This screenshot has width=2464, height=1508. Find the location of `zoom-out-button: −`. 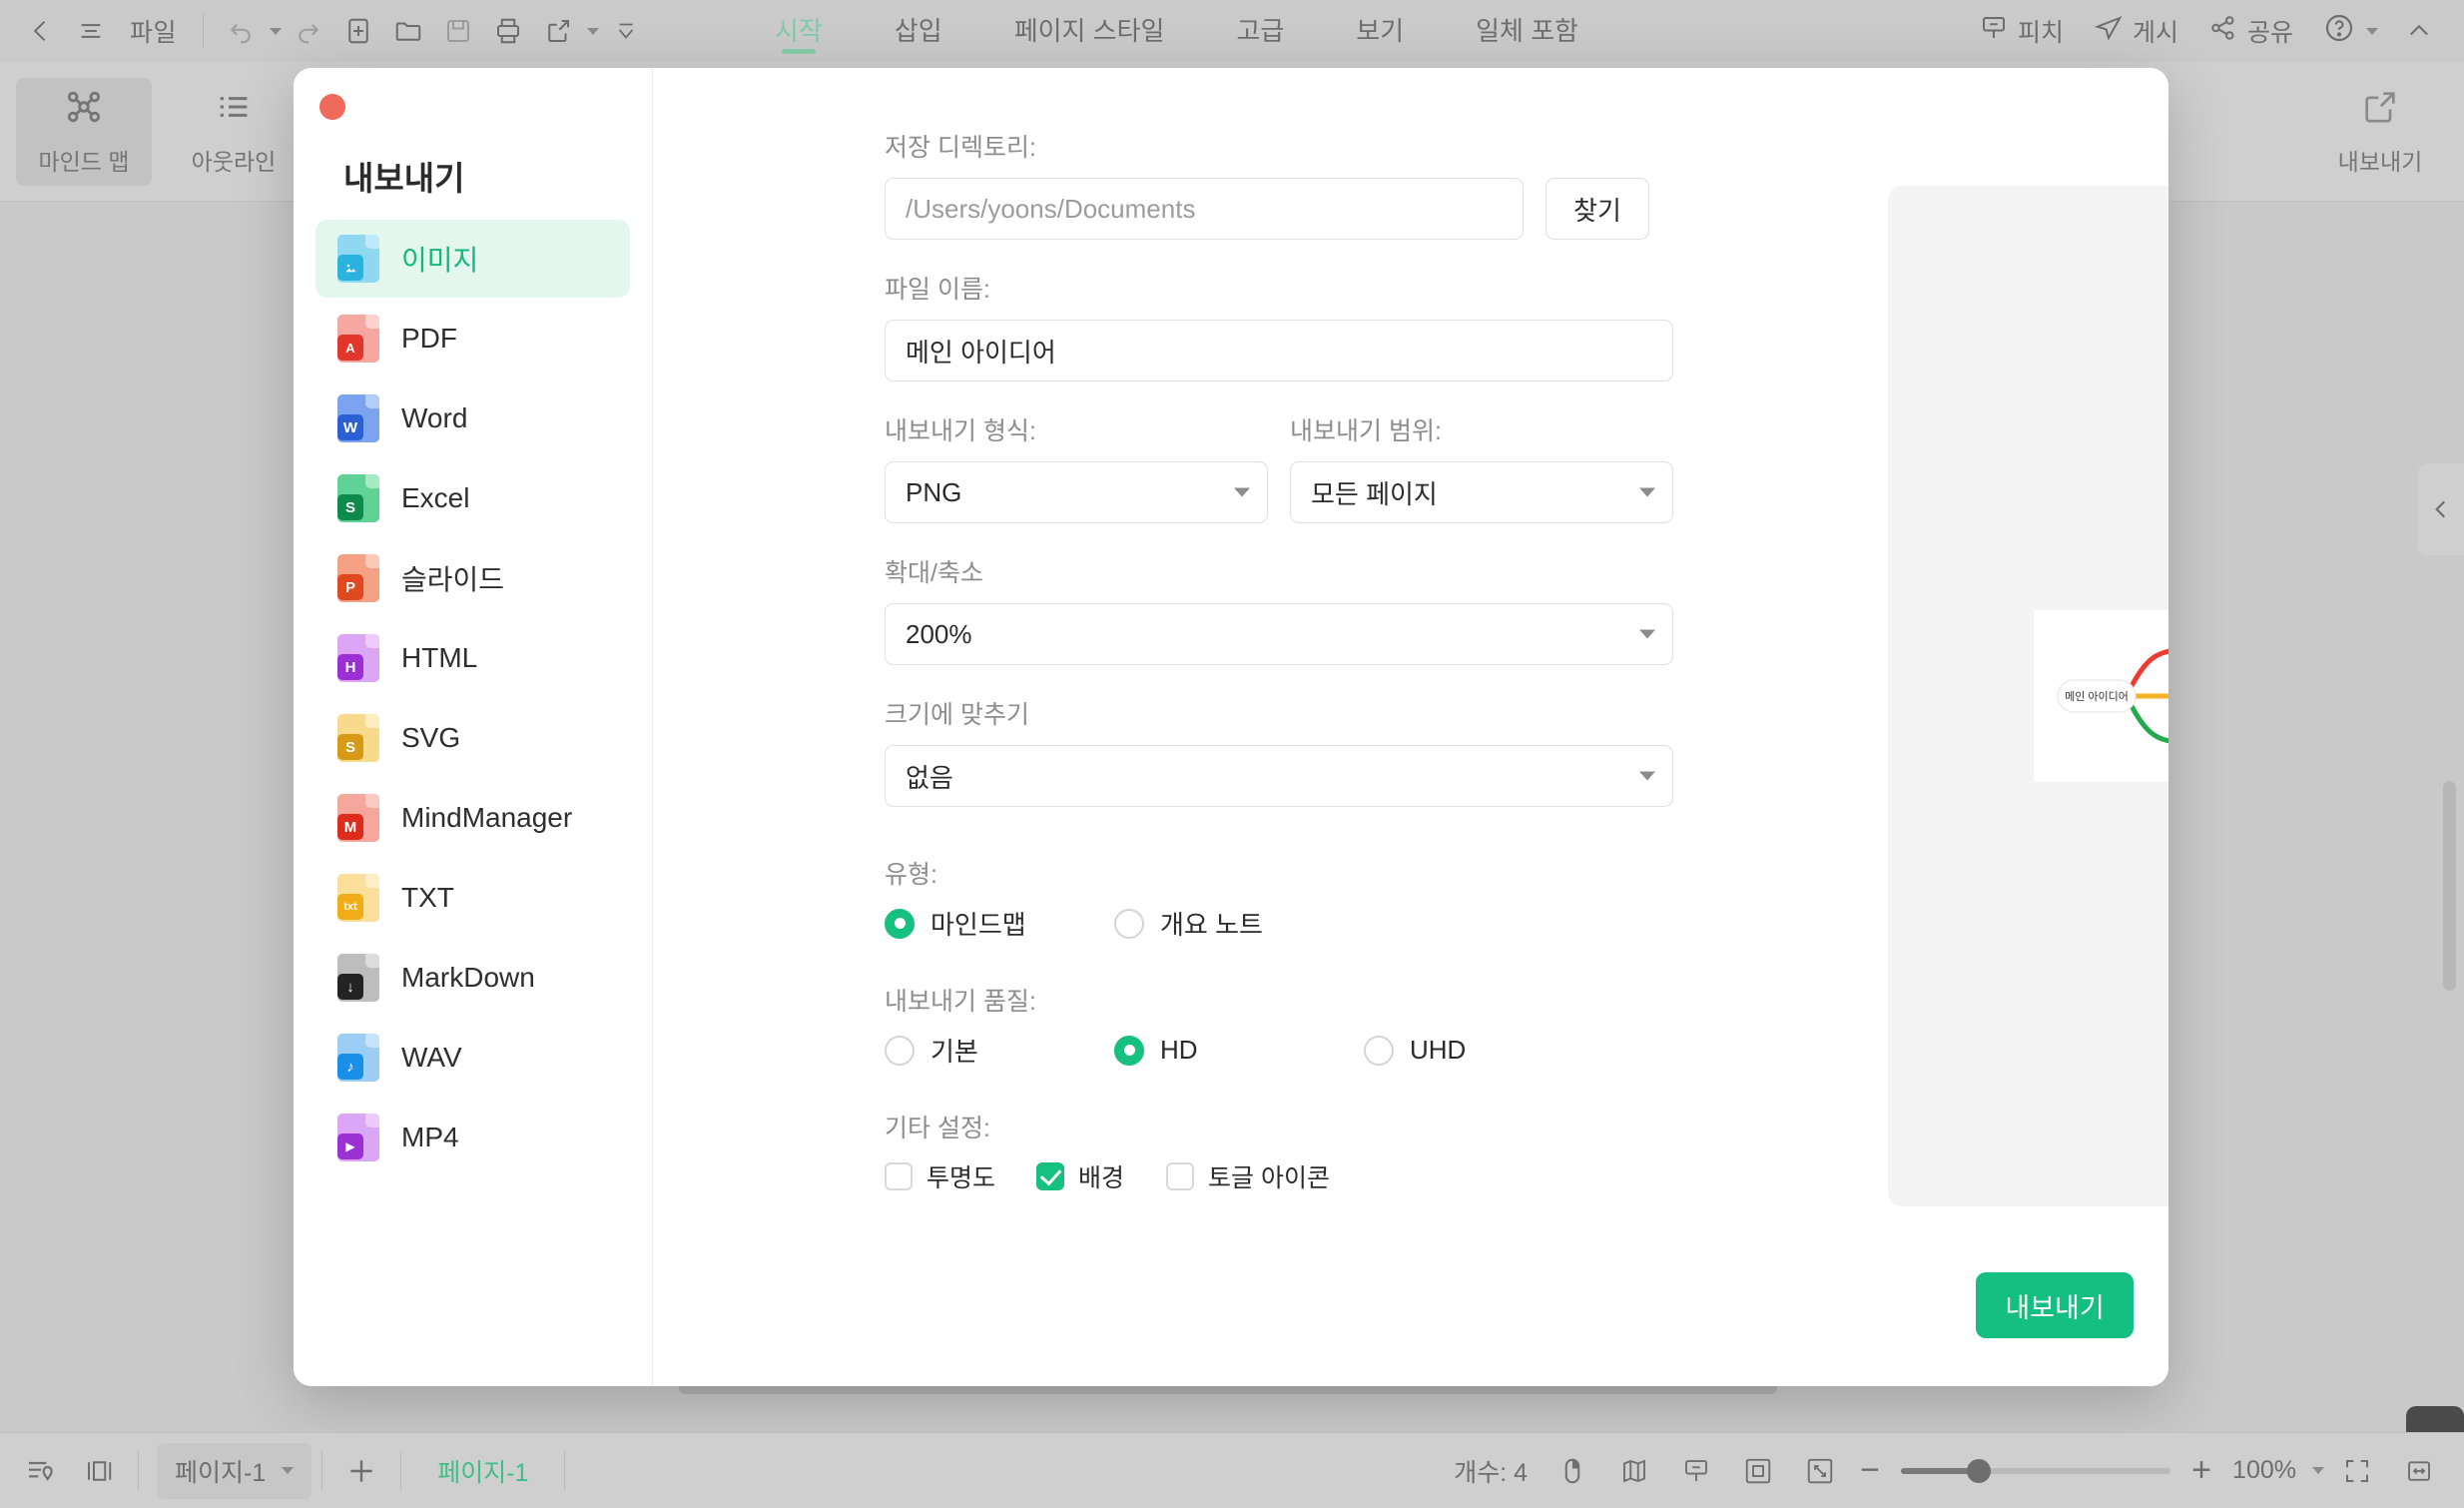

zoom-out-button: − is located at coordinates (1870, 1470).